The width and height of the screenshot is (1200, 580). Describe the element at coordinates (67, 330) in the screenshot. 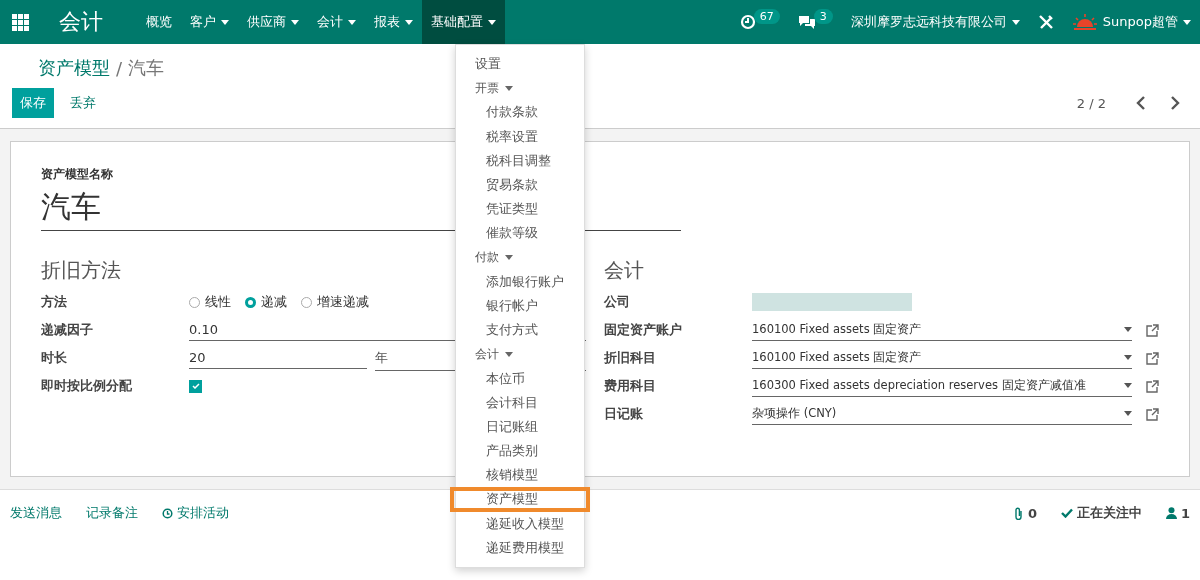

I see `field-label: 递减因子` at that location.